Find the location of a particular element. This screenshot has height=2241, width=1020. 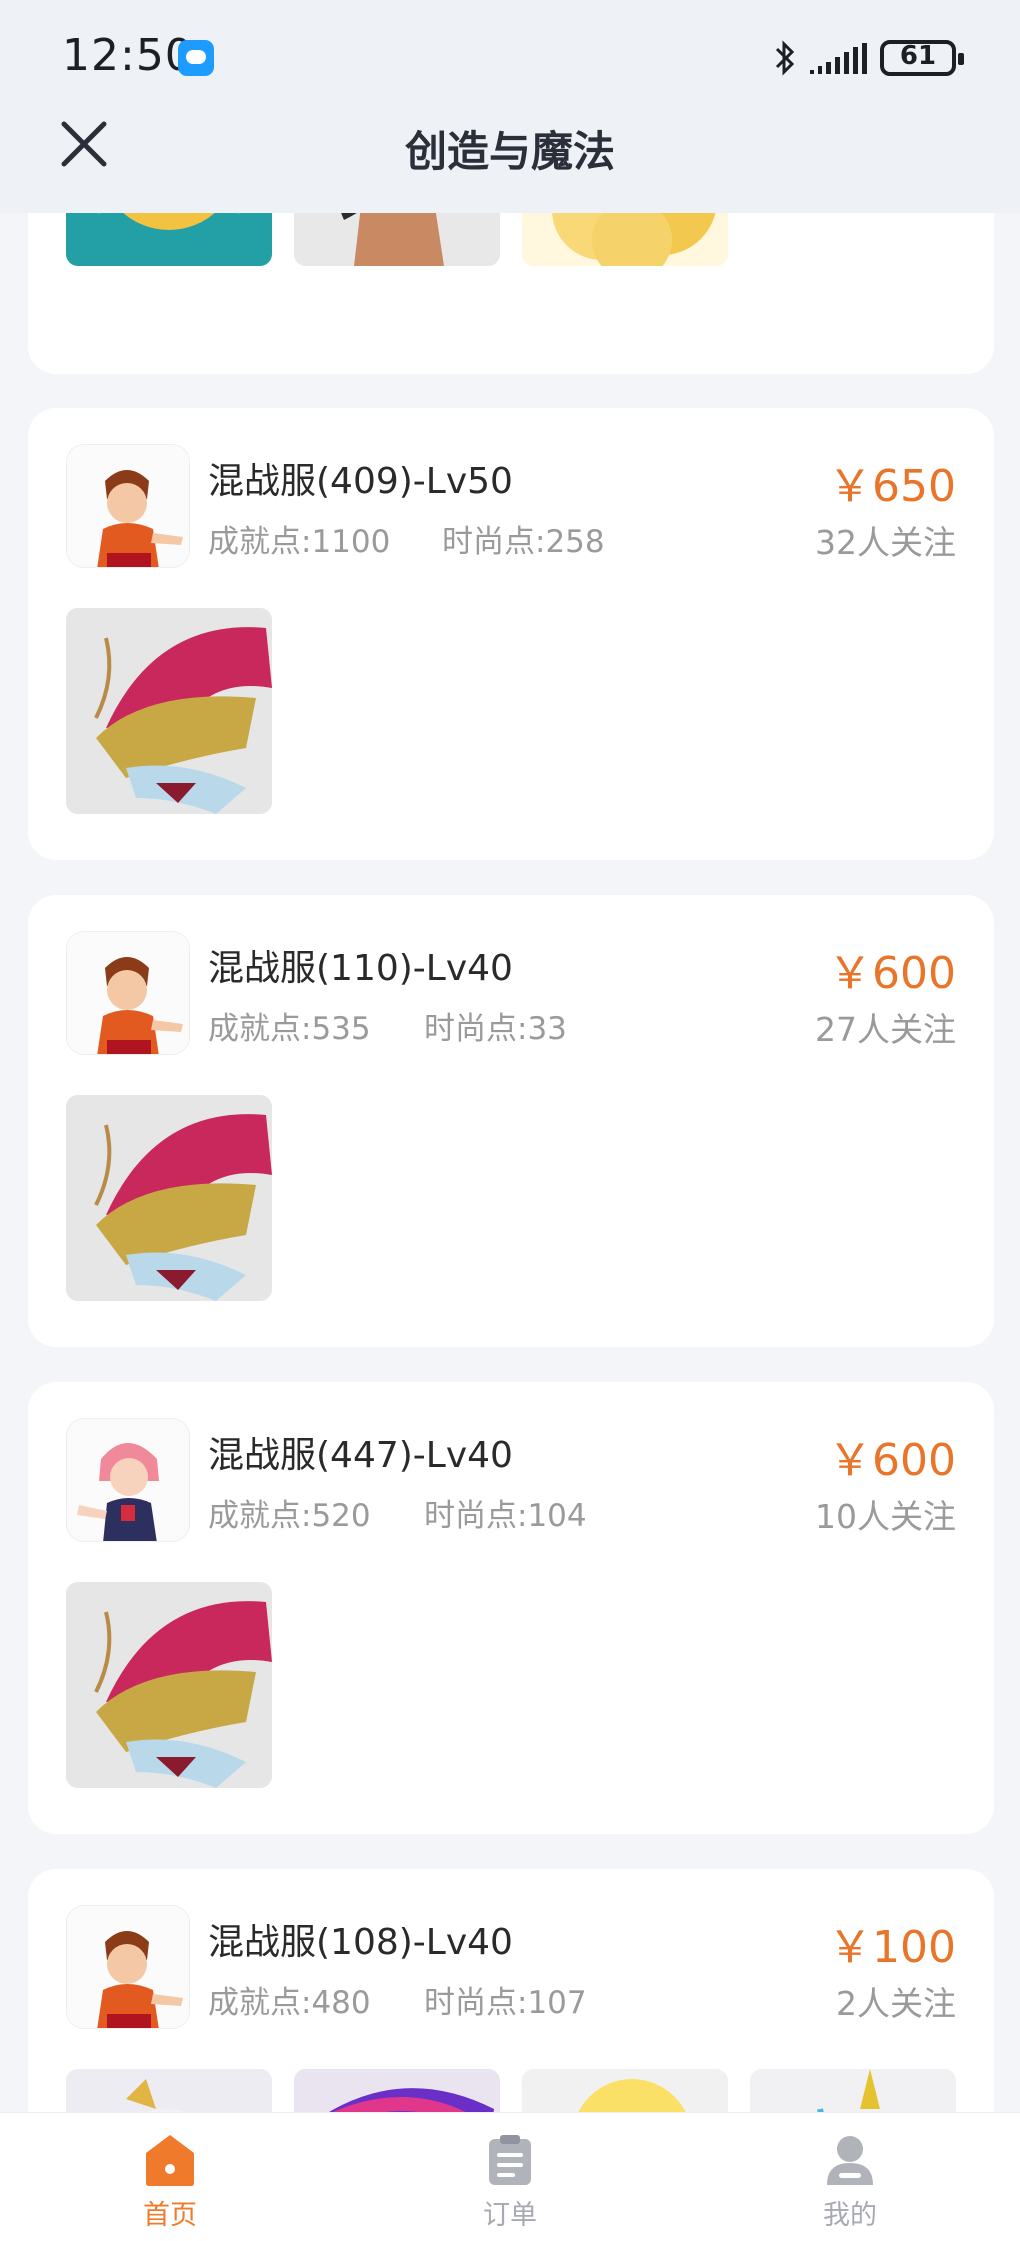

battery-level: 61 is located at coordinates (918, 56).